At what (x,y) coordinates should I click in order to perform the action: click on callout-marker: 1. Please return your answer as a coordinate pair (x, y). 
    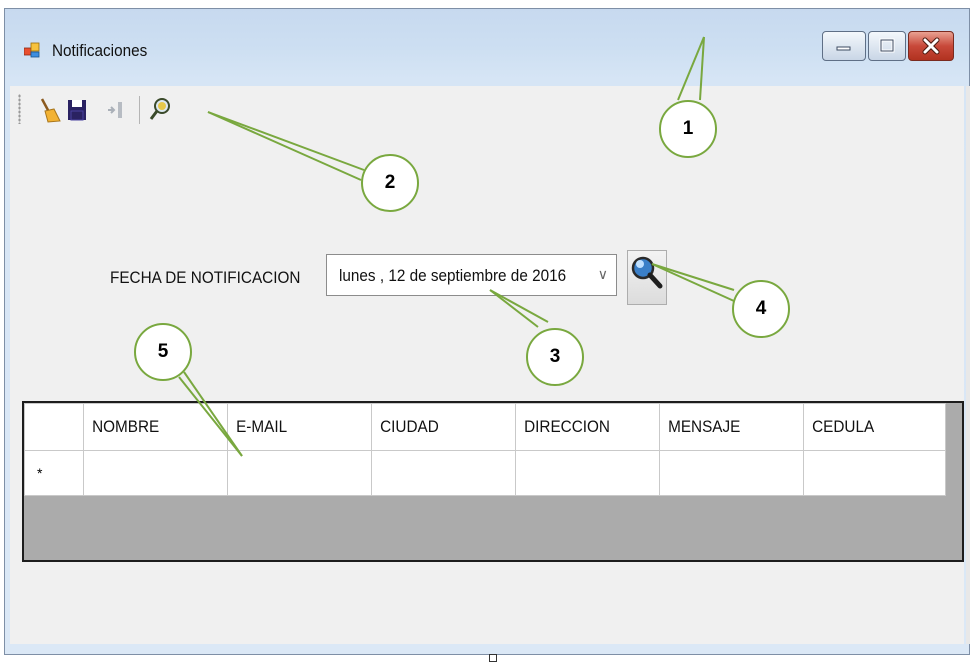
    Looking at the image, I should click on (688, 129).